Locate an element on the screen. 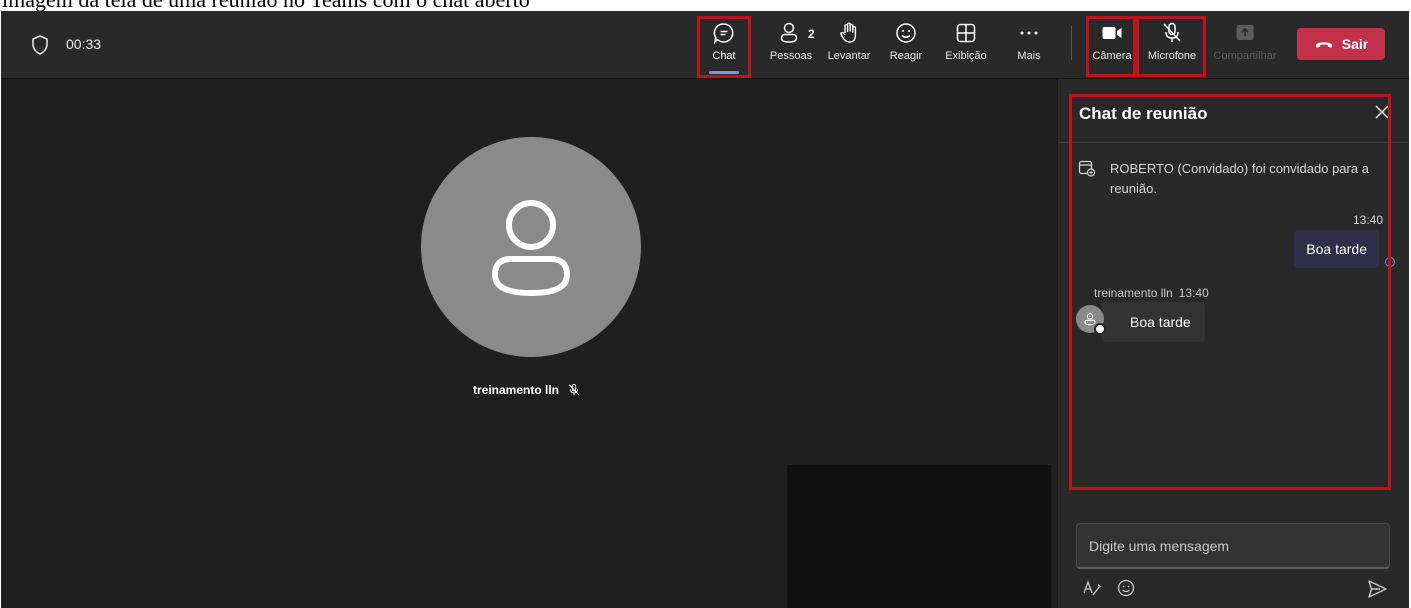  raise-hand-button: Levantar is located at coordinates (849, 46).